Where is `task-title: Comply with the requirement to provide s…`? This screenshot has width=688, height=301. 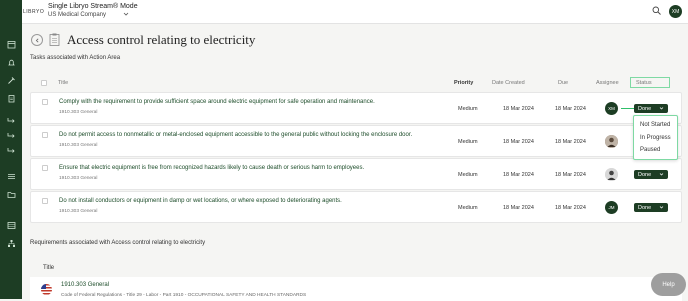
task-title: Comply with the requirement to provide s… is located at coordinates (217, 102).